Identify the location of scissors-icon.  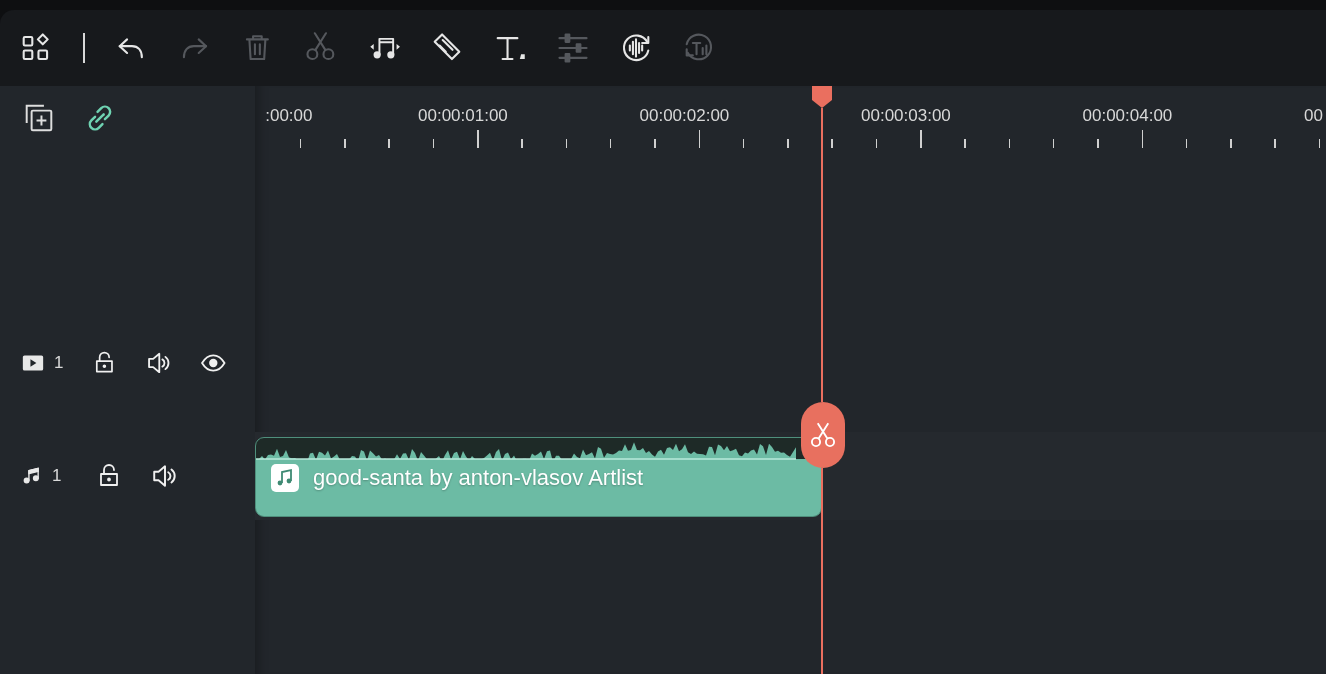
(823, 435).